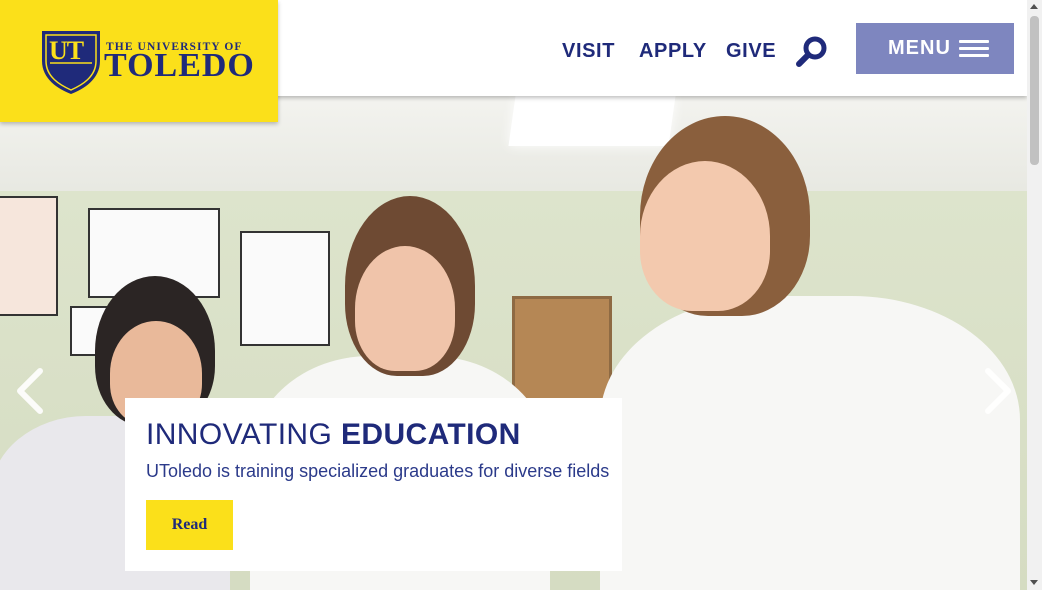 The width and height of the screenshot is (1042, 590). Describe the element at coordinates (973, 48) in the screenshot. I see `hamburger-icon` at that location.